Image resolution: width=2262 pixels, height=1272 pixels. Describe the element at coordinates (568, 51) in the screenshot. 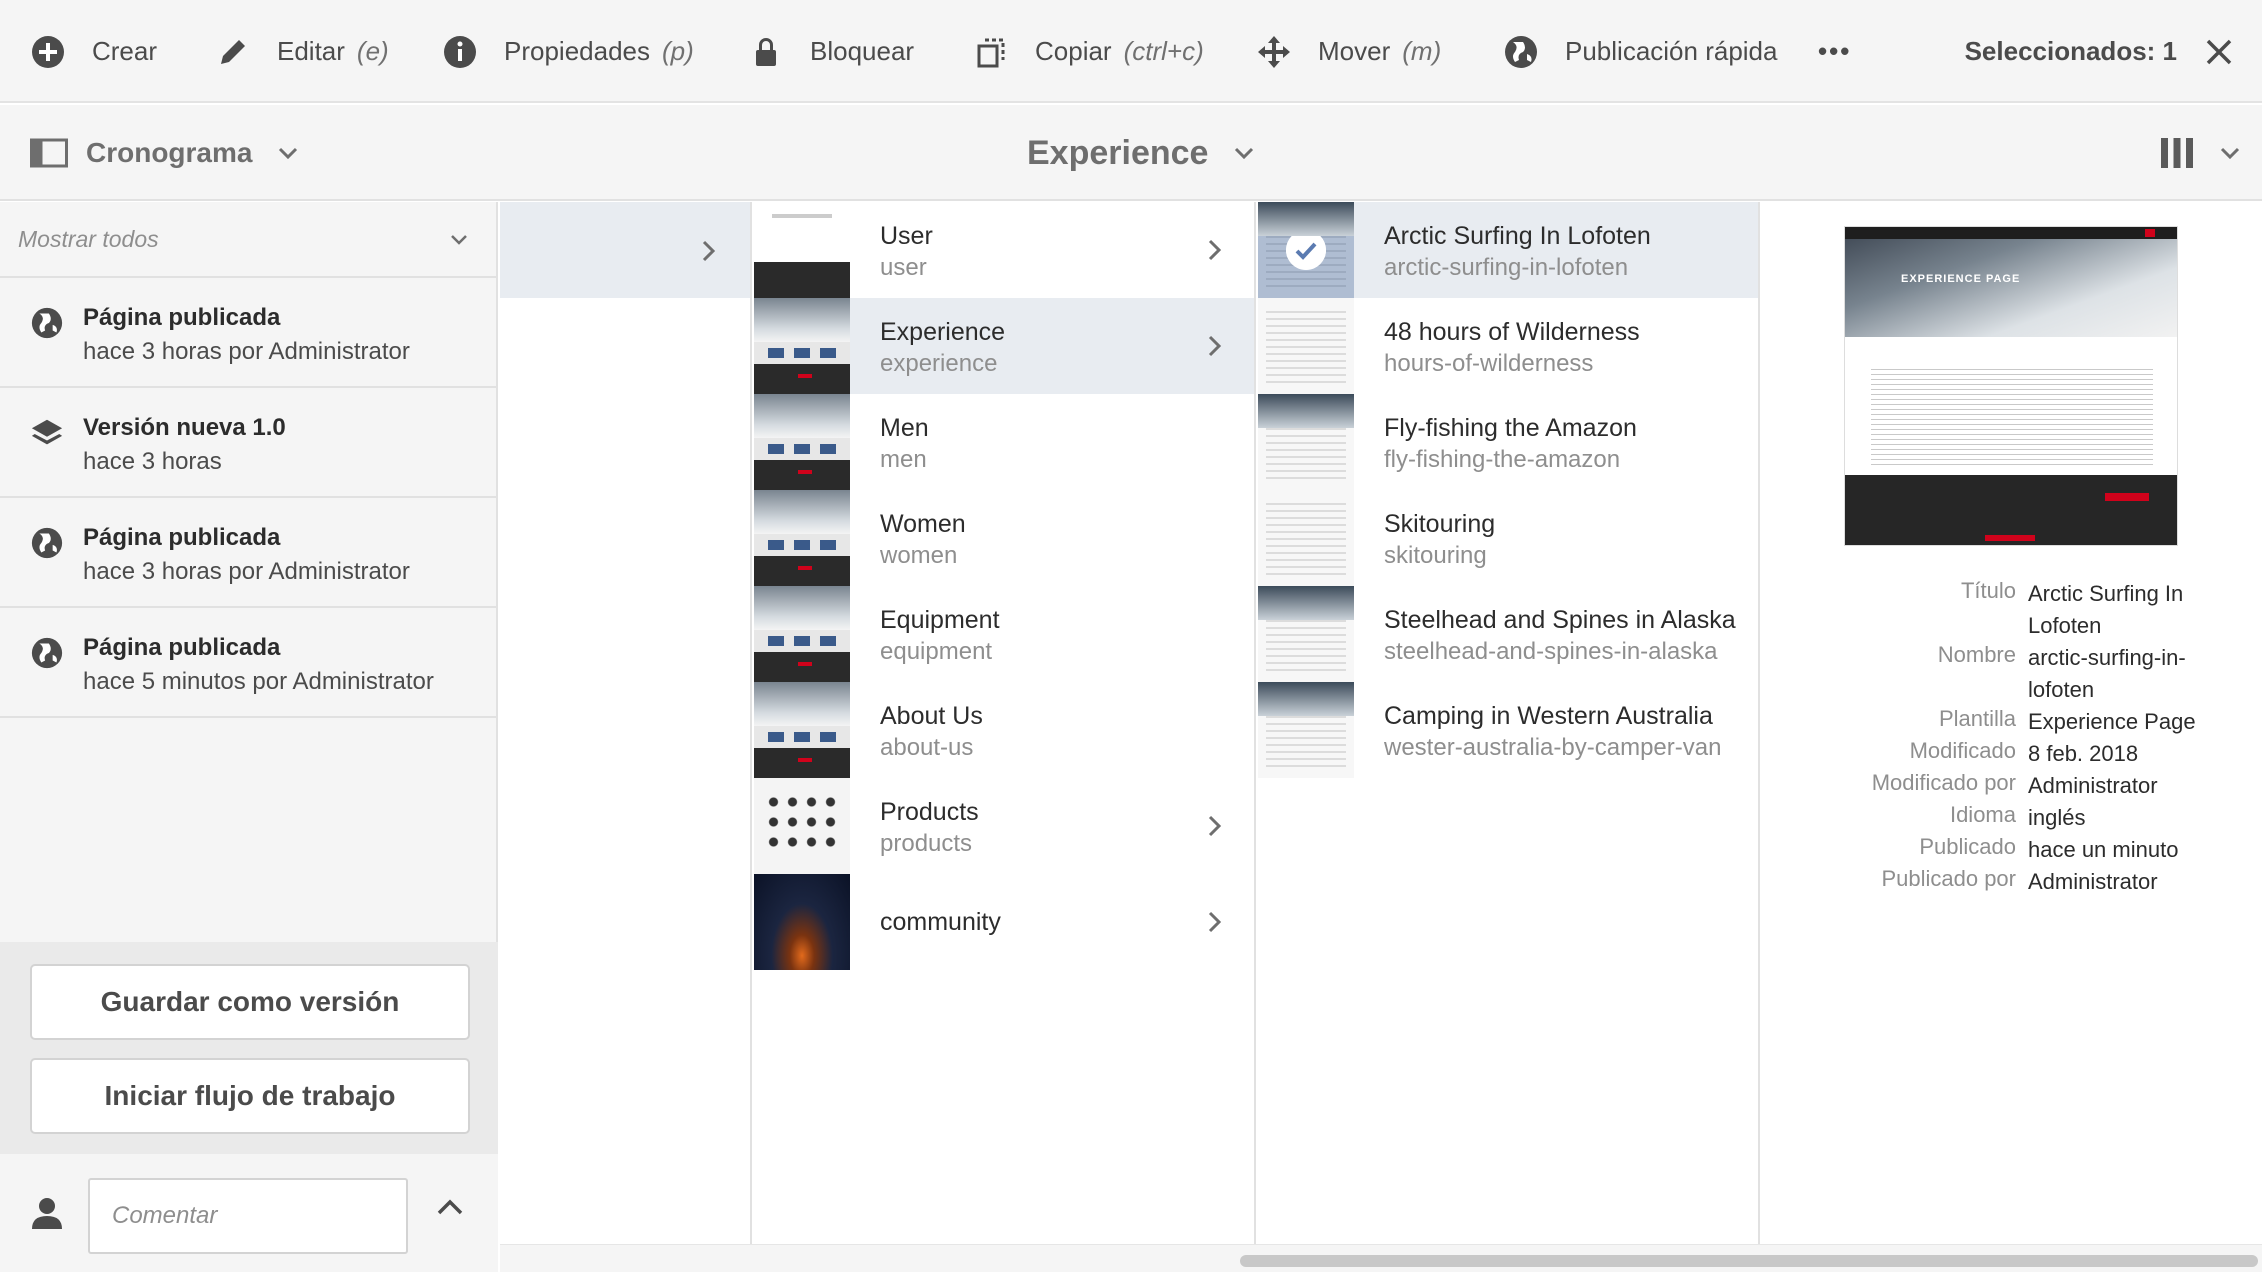

I see `properties-button: Propiedades (p)` at that location.